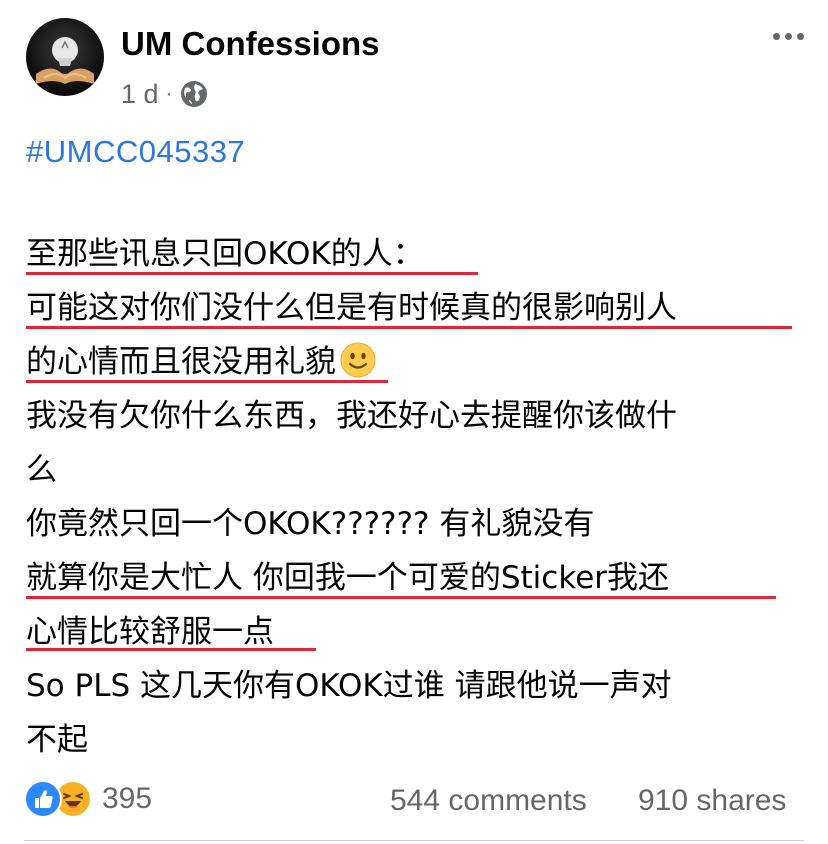 Image resolution: width=828 pixels, height=844 pixels. I want to click on post-meta: 1 d ·, so click(165, 94).